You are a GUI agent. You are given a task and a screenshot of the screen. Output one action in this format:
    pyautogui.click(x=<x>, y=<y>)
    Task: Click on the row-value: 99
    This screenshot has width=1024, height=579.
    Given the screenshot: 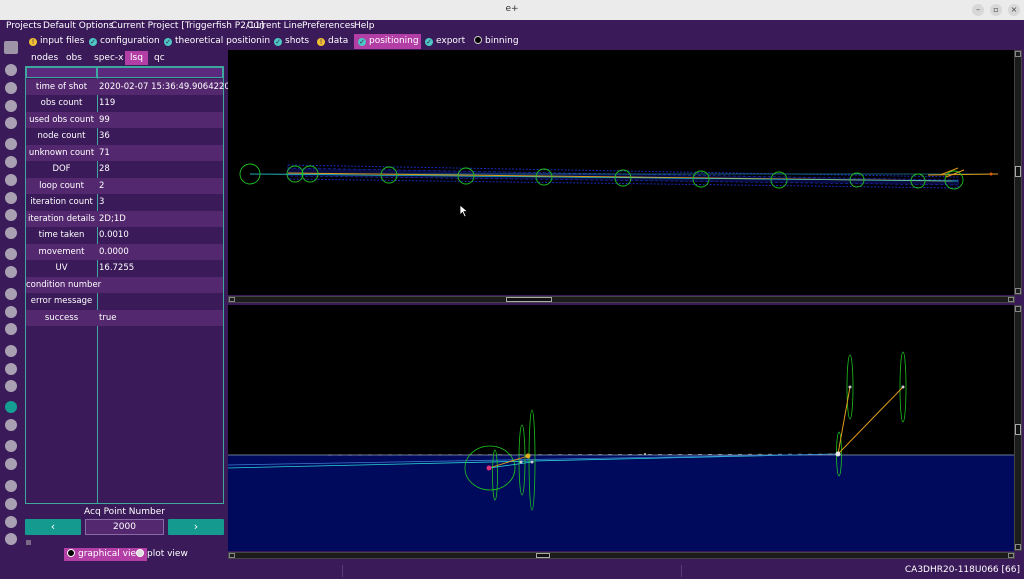 What is the action you would take?
    pyautogui.click(x=104, y=120)
    